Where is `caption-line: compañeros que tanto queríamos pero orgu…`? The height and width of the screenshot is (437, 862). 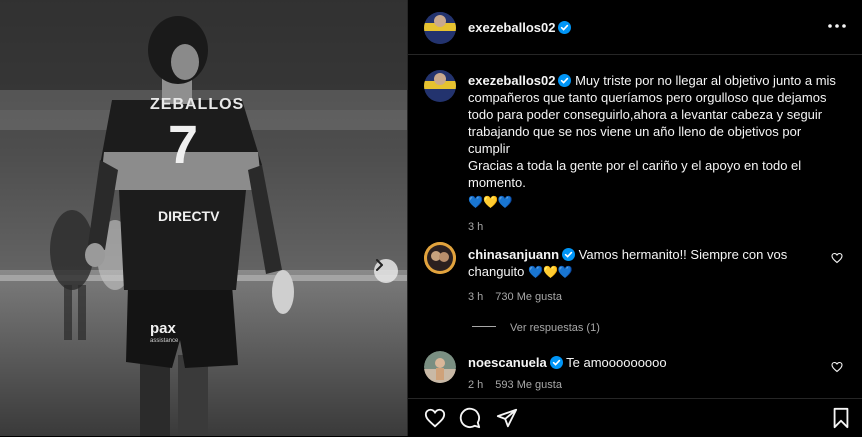
caption-line: compañeros que tanto queríamos pero orgu… is located at coordinates (647, 97).